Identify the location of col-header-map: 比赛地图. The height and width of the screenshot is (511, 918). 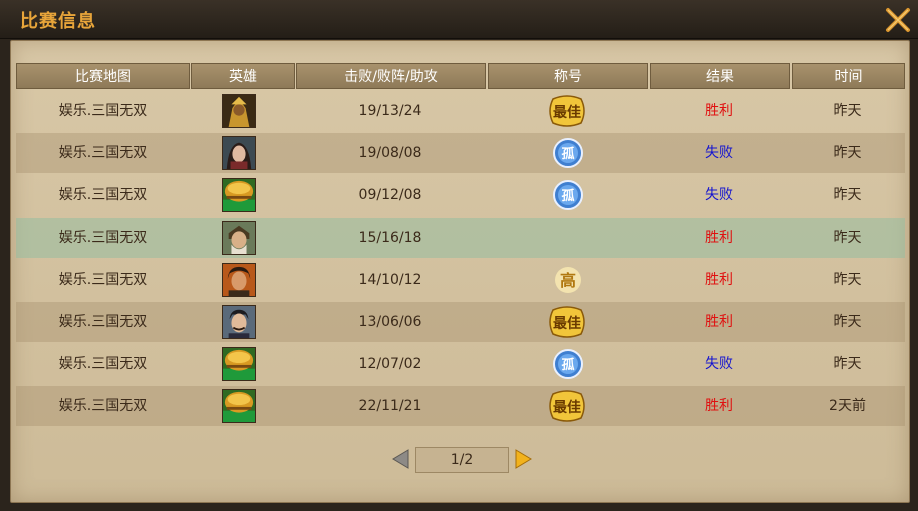
(103, 76).